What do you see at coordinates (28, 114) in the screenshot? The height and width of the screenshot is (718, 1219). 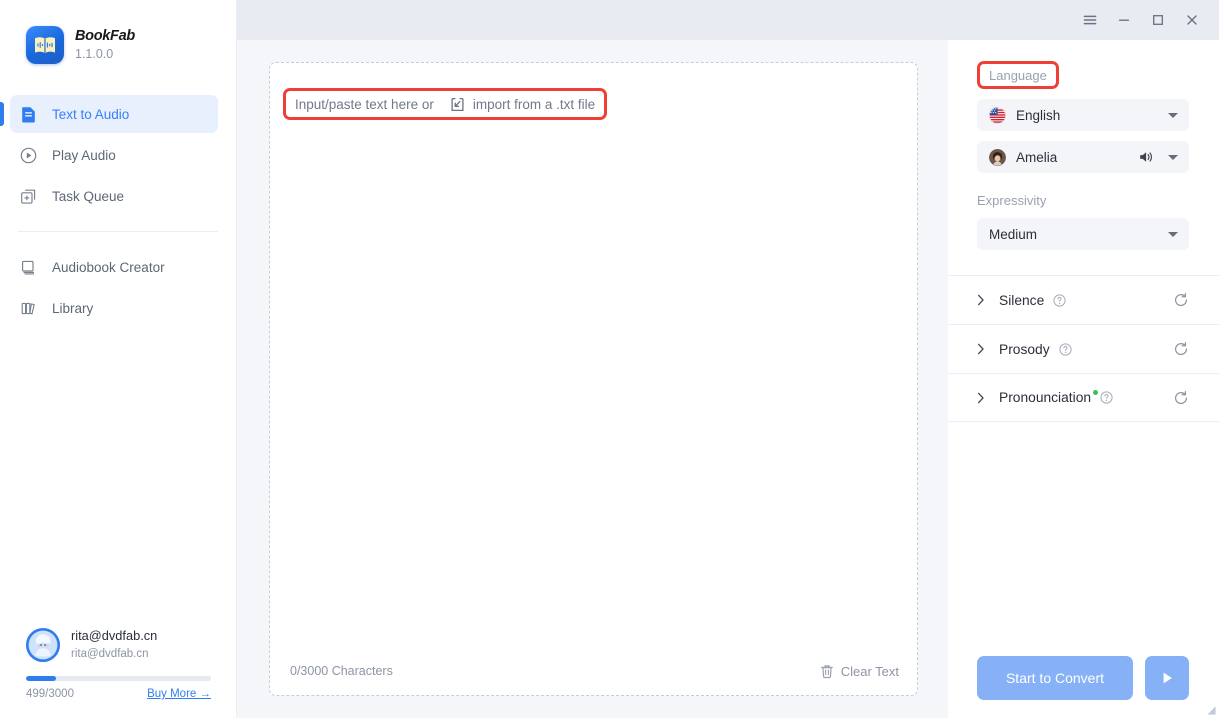 I see `document-text-icon` at bounding box center [28, 114].